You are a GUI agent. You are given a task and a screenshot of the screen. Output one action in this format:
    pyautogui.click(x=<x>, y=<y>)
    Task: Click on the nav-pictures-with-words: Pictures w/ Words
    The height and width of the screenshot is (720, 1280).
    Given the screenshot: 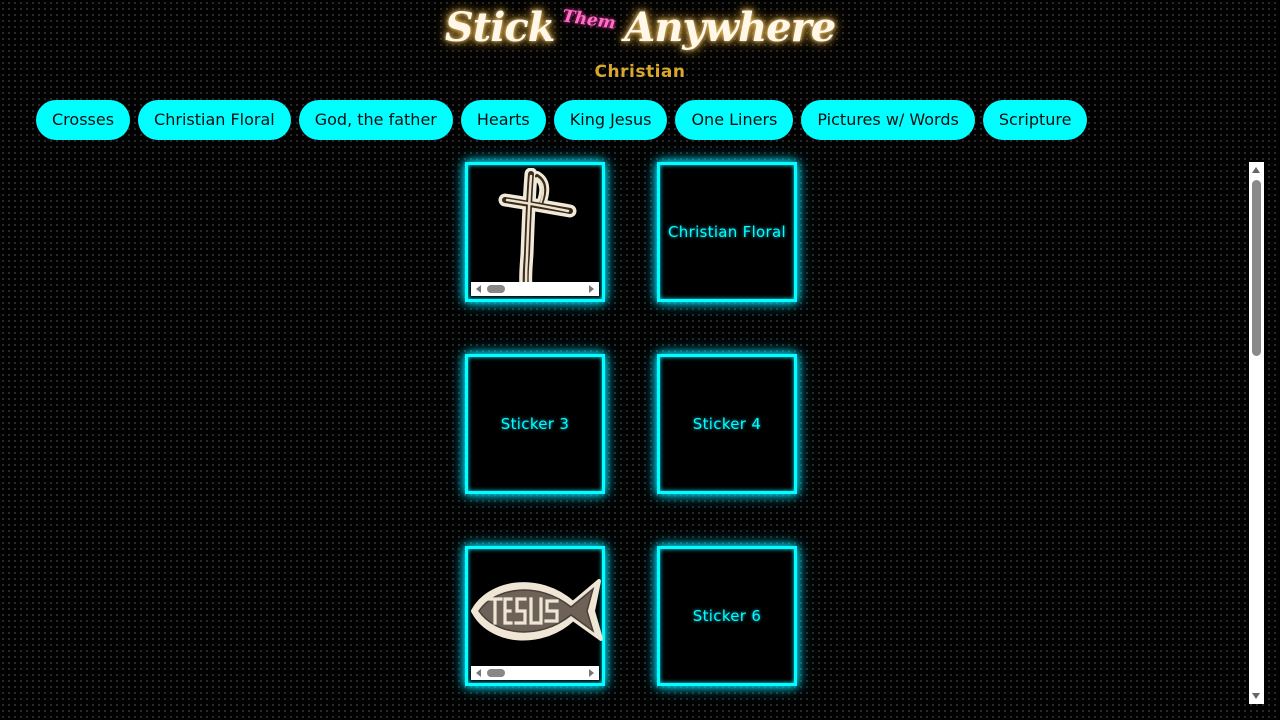 What is the action you would take?
    pyautogui.click(x=888, y=120)
    